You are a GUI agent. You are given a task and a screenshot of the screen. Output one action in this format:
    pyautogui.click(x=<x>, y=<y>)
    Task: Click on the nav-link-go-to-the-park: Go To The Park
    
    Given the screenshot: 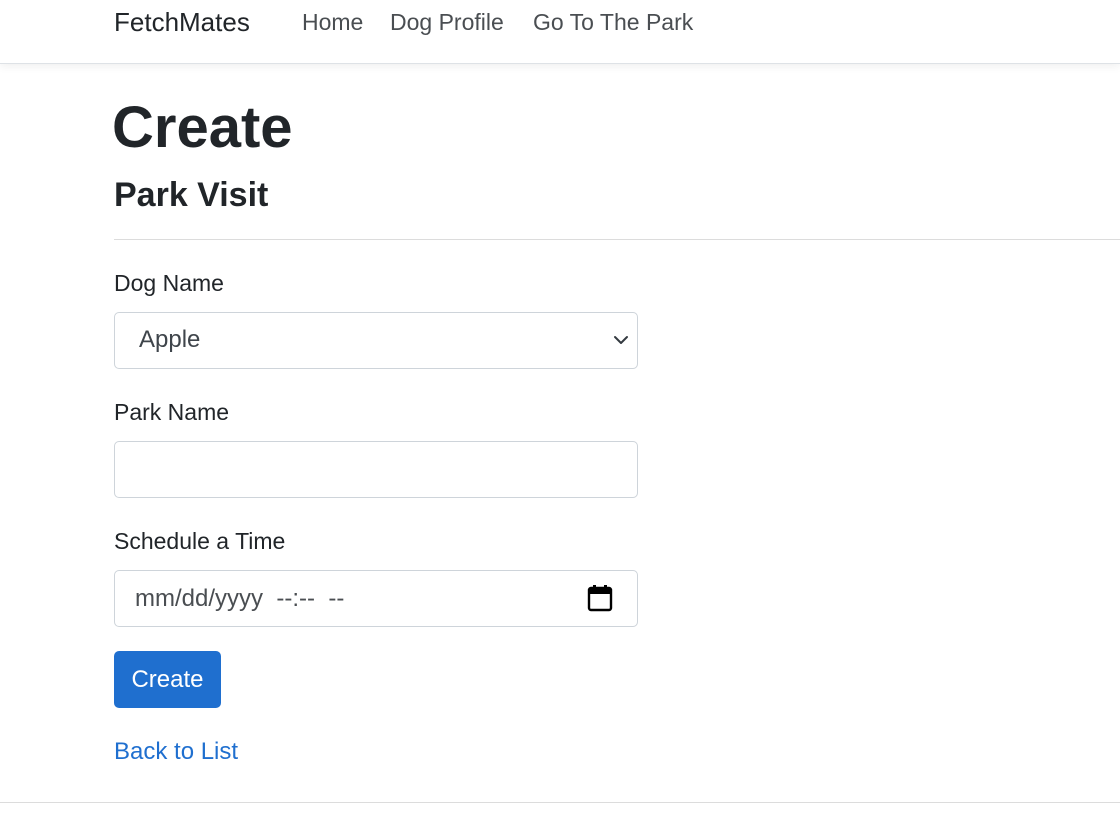 What is the action you would take?
    pyautogui.click(x=613, y=22)
    